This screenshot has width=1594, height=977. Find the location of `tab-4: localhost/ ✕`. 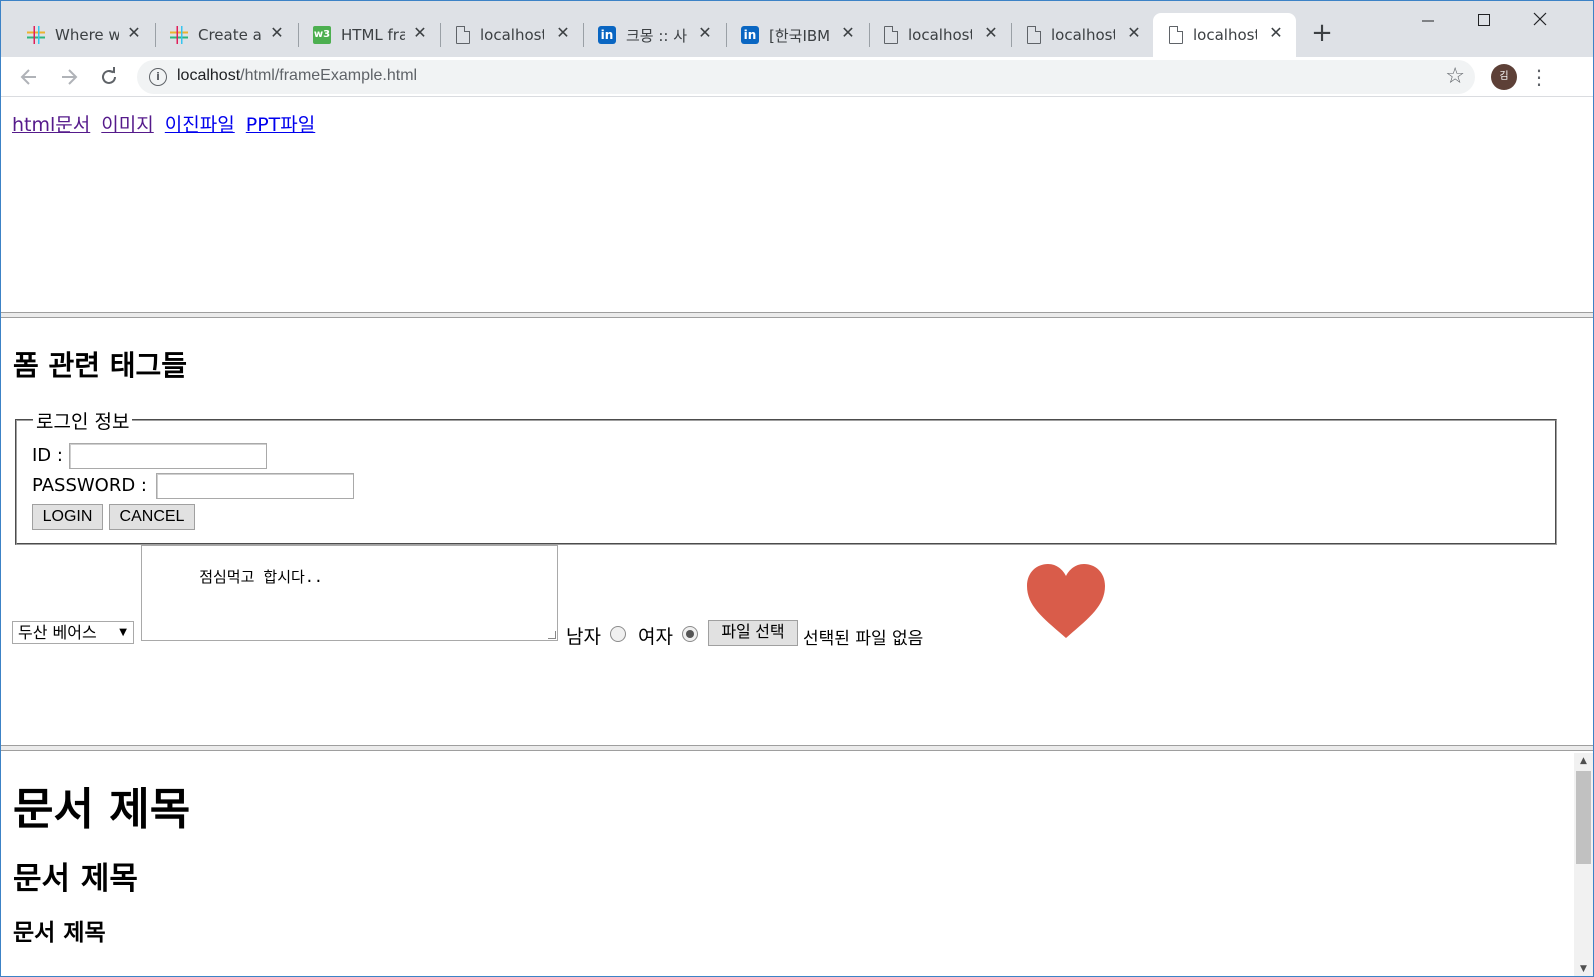

tab-4: localhost/ ✕ is located at coordinates (511, 35).